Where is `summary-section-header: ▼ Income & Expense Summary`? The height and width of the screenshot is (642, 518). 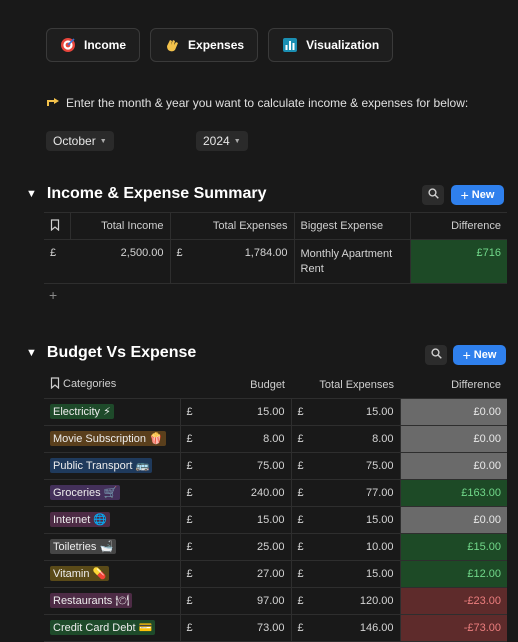 summary-section-header: ▼ Income & Expense Summary is located at coordinates (146, 194).